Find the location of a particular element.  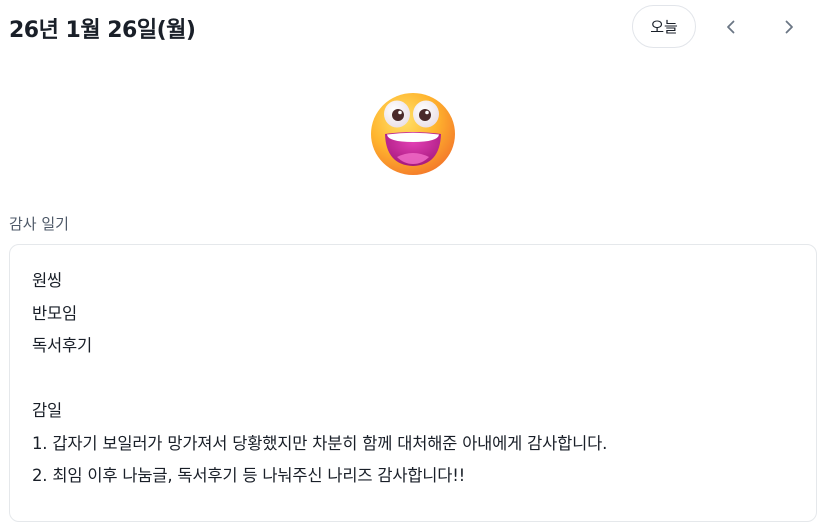

chevron-left-icon is located at coordinates (731, 27).